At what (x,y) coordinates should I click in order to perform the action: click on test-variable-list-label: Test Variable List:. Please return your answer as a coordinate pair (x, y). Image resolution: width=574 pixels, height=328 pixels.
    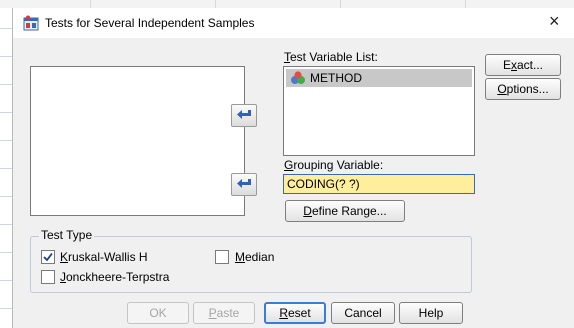
    Looking at the image, I should click on (331, 57).